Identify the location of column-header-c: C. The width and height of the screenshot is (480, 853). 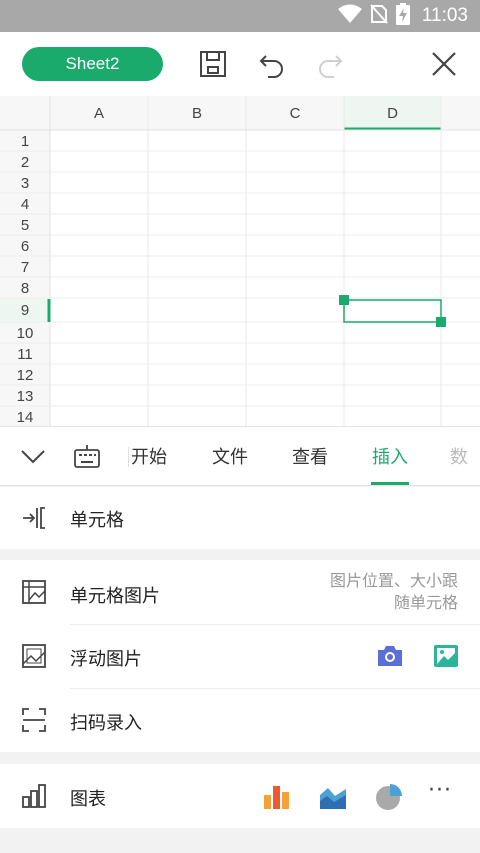
(295, 113).